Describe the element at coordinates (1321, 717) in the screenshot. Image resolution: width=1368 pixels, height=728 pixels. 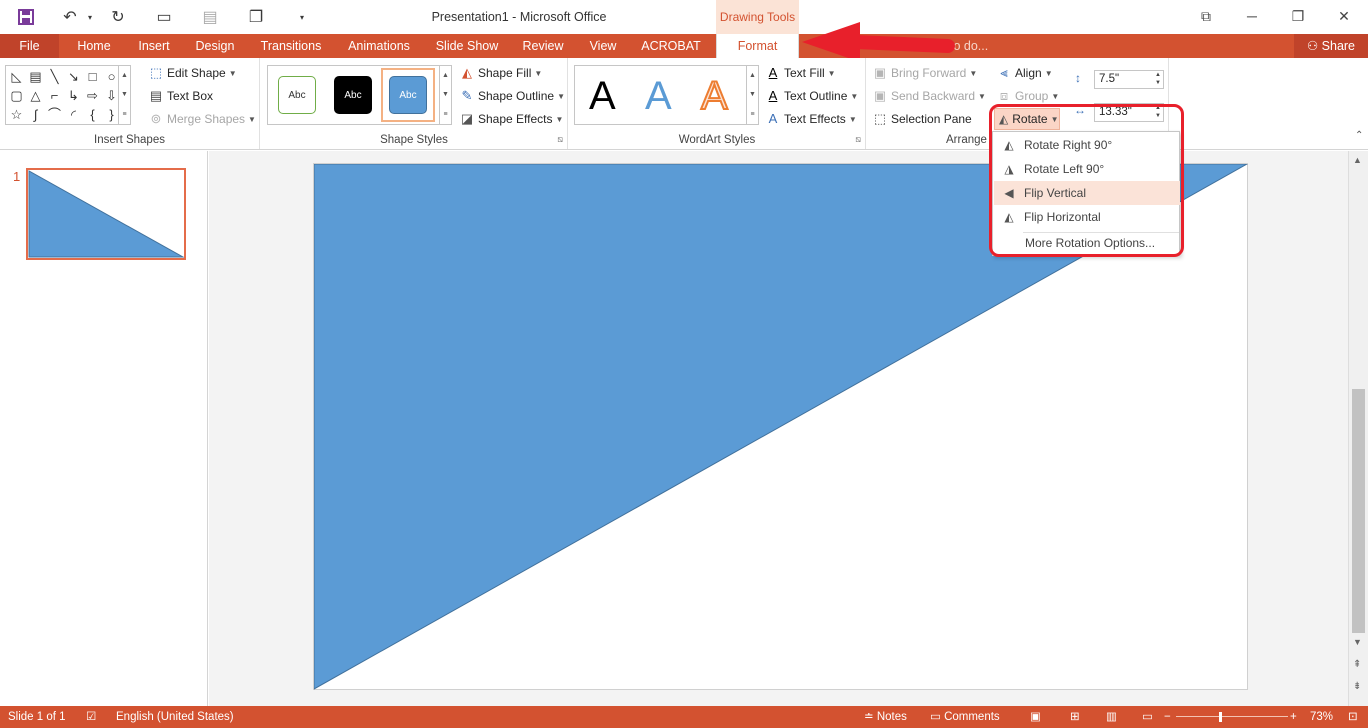
I see `zoom-level: 73%` at that location.